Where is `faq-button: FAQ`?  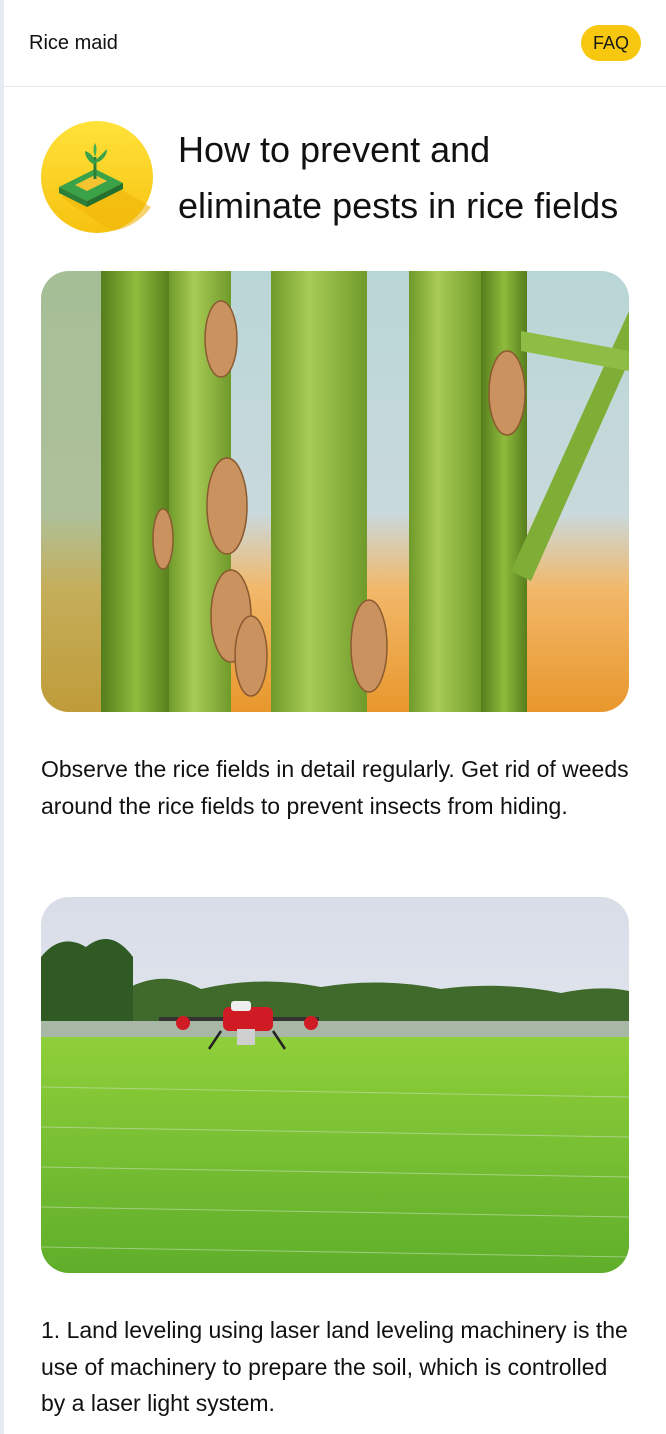
faq-button: FAQ is located at coordinates (611, 43).